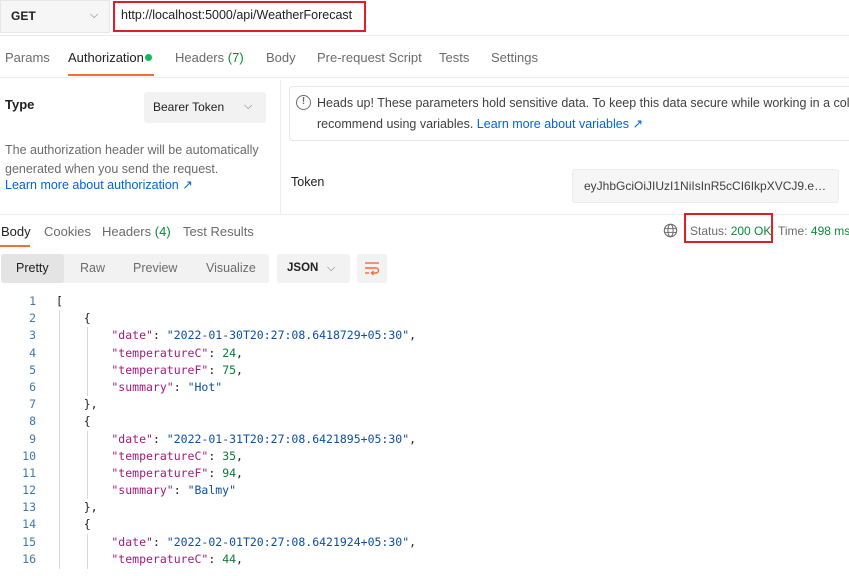  I want to click on code-text: "summary": "Balmy", so click(146, 490).